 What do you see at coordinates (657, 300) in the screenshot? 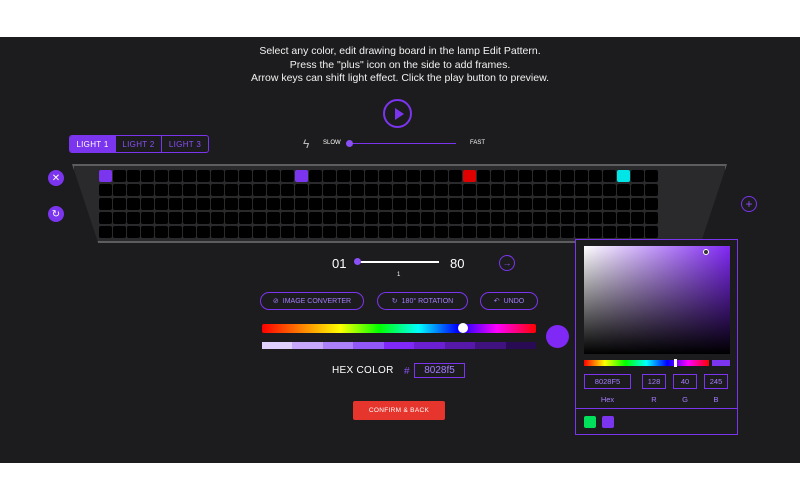
I see `saturation-value-area` at bounding box center [657, 300].